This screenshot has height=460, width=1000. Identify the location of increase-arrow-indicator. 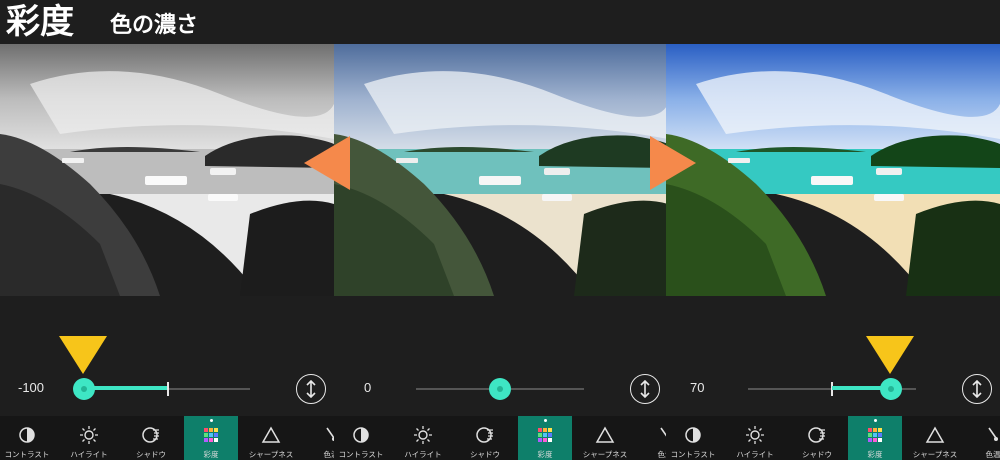
(673, 163).